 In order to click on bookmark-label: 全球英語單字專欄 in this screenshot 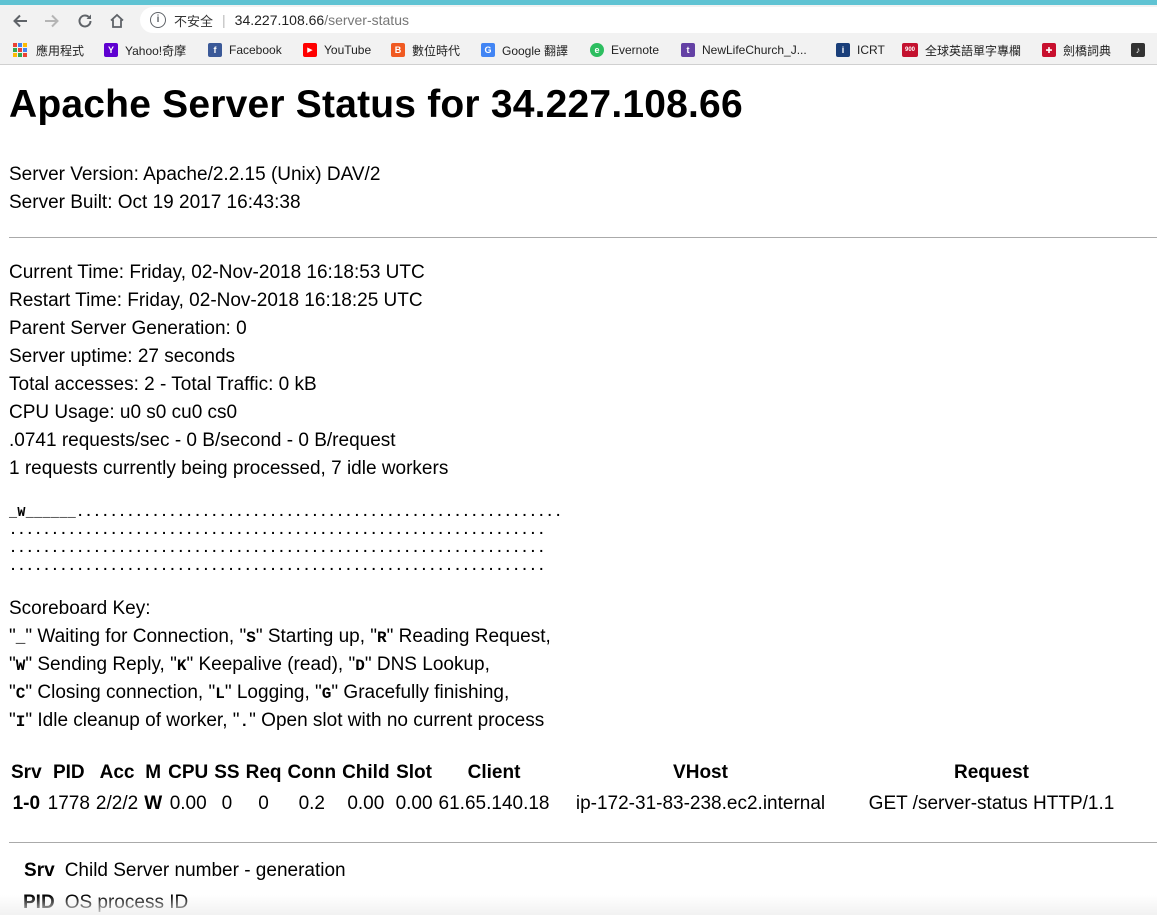, I will do `click(973, 50)`.